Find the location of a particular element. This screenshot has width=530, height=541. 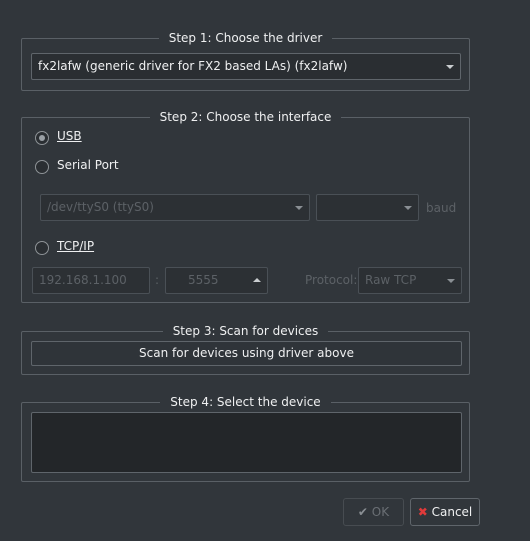

step2-title: Step 2: Choose the interface is located at coordinates (245, 117).